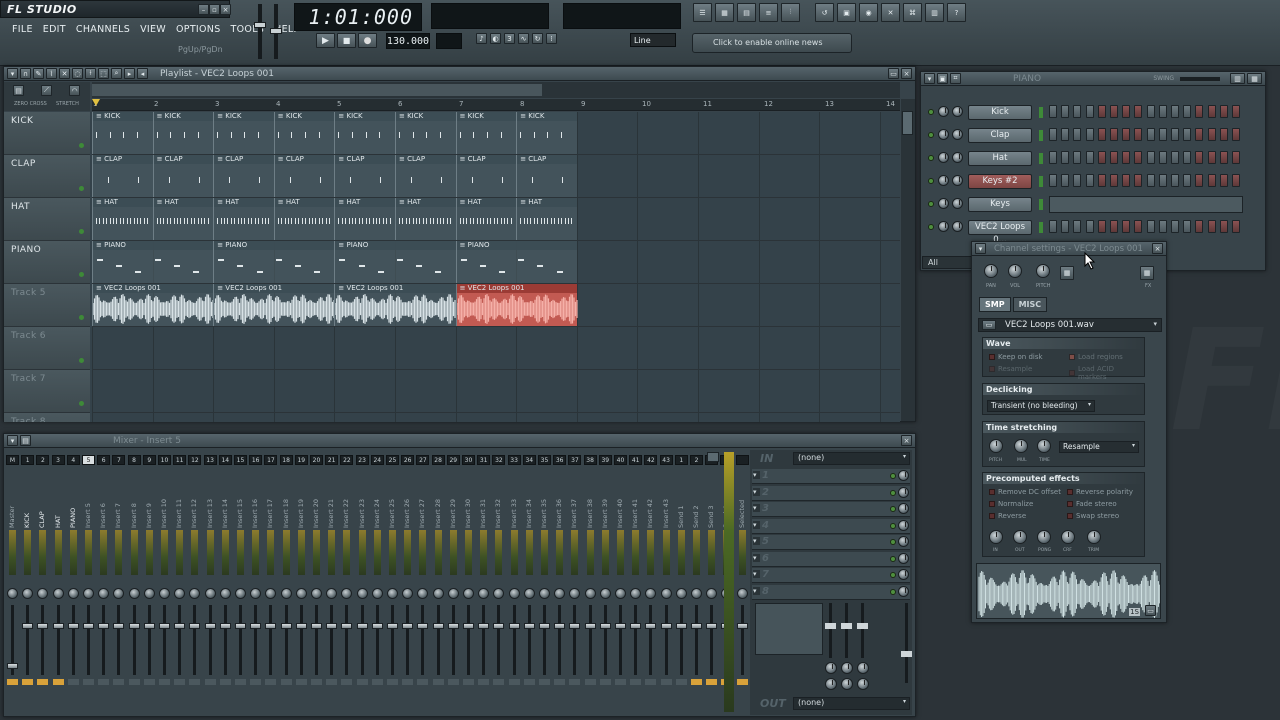 Image resolution: width=1280 pixels, height=720 pixels. Describe the element at coordinates (256, 580) in the screenshot. I see `mixer-strip: 16 Insert 16` at that location.